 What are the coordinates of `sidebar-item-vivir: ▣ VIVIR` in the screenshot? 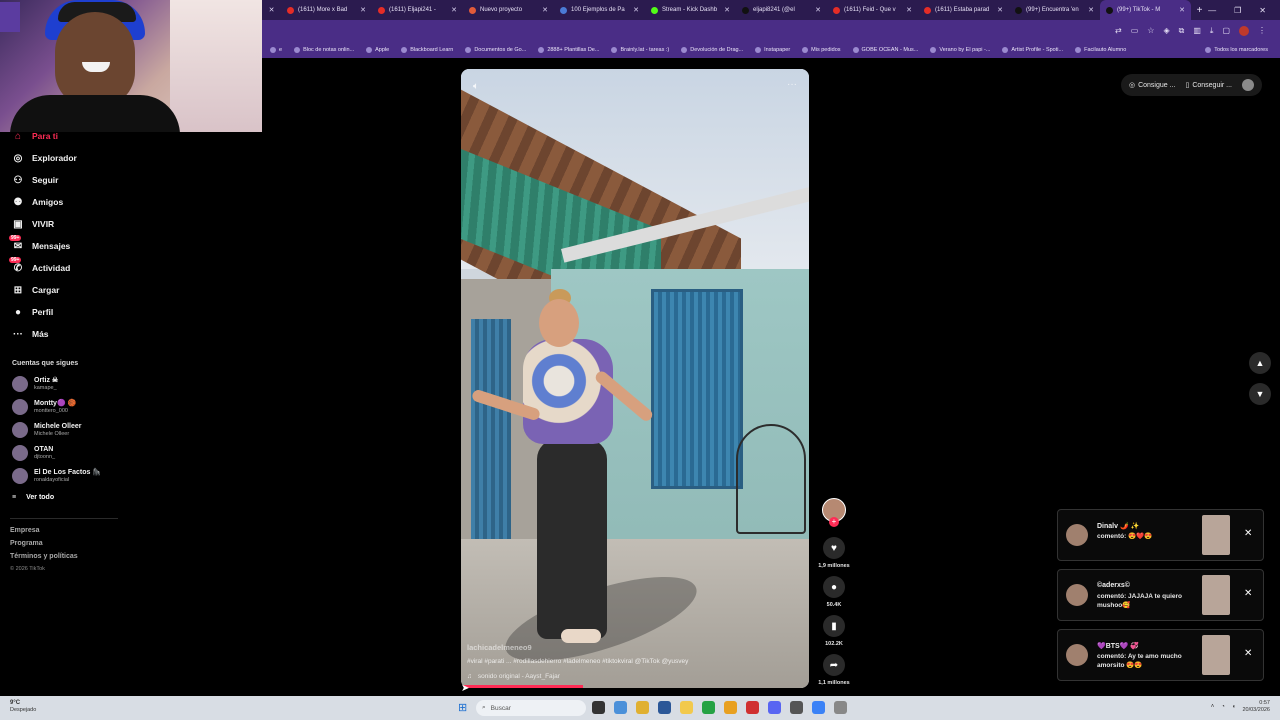 It's located at (33, 224).